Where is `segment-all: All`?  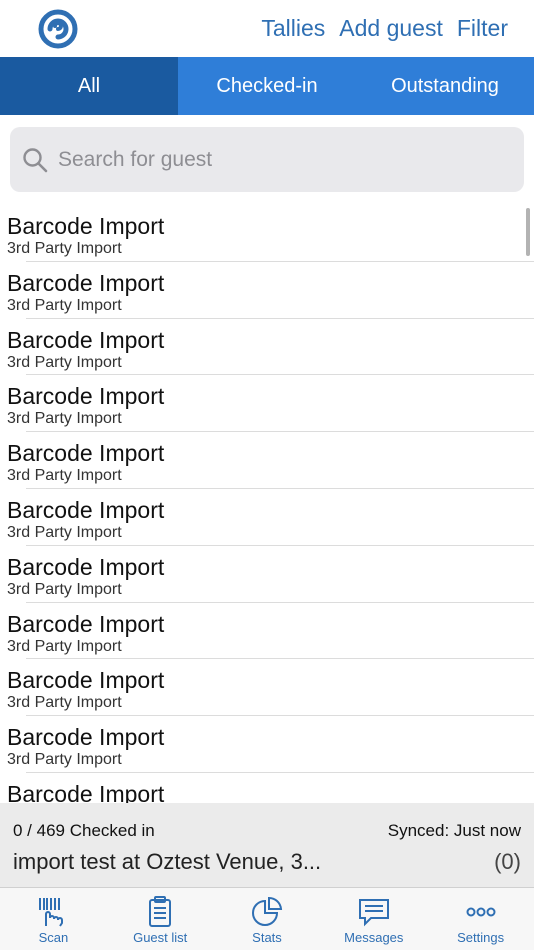 segment-all: All is located at coordinates (89, 86).